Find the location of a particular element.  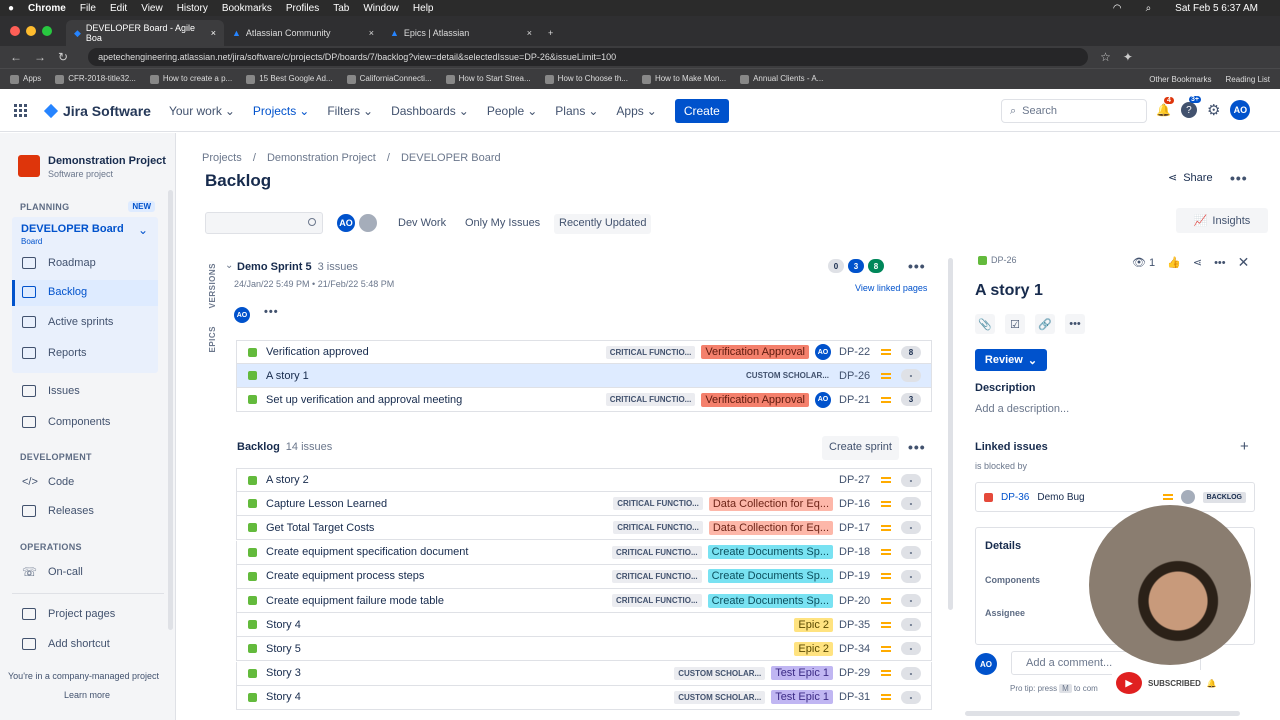

linked-issue-status: BACKLOG is located at coordinates (1224, 497).